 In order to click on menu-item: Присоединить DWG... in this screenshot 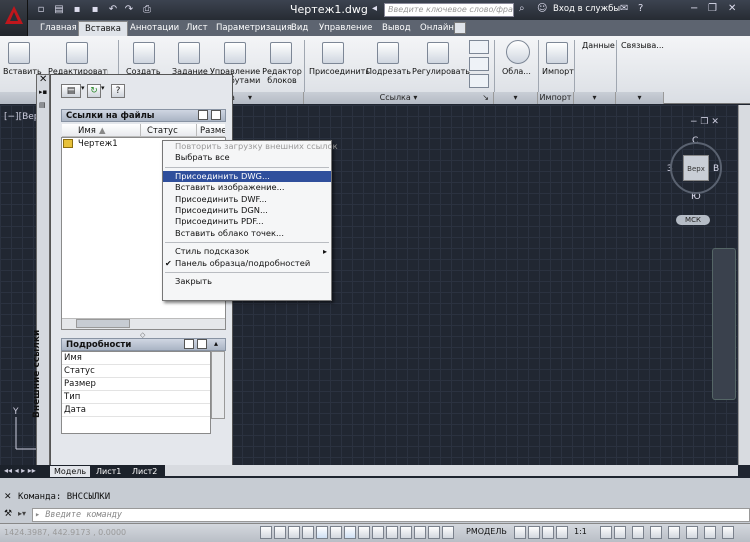, I will do `click(247, 176)`.